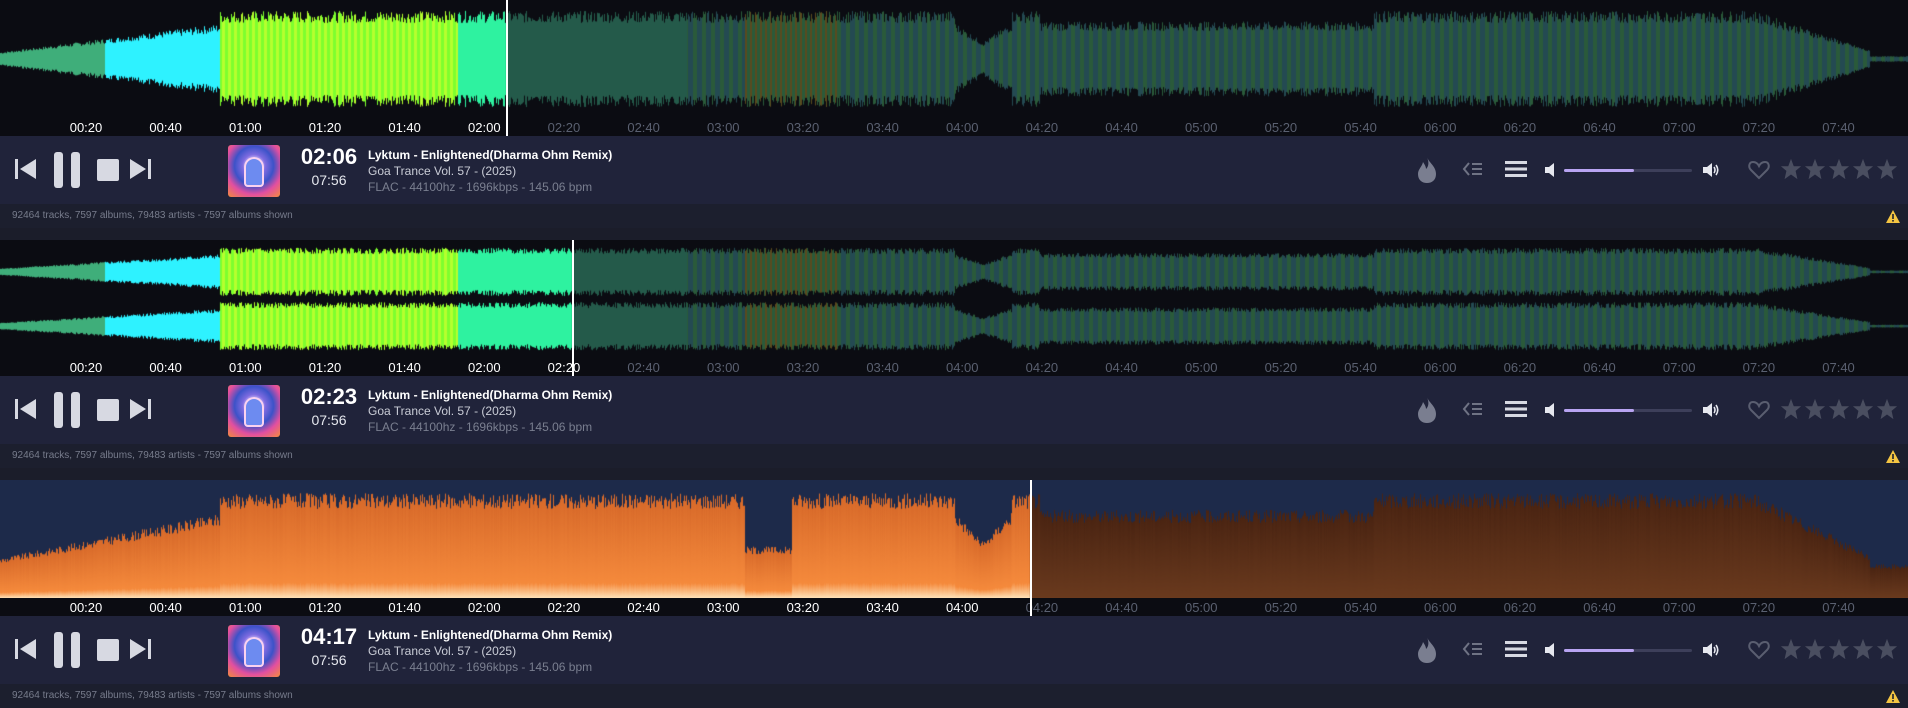 Image resolution: width=1908 pixels, height=708 pixels. Describe the element at coordinates (1520, 607) in the screenshot. I see `time-tick: 06:20` at that location.